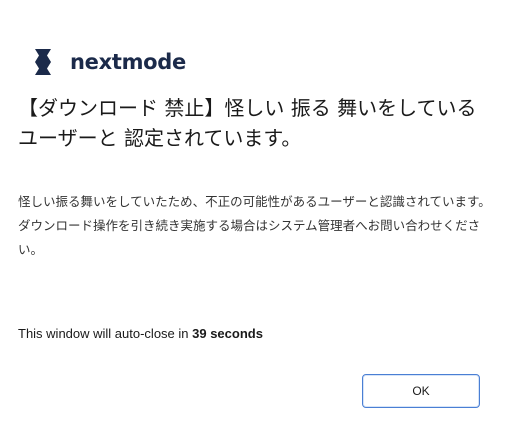 The width and height of the screenshot is (514, 424). What do you see at coordinates (160, 138) in the screenshot?
I see `headline-line-2: ユーザーと 認定されています。` at bounding box center [160, 138].